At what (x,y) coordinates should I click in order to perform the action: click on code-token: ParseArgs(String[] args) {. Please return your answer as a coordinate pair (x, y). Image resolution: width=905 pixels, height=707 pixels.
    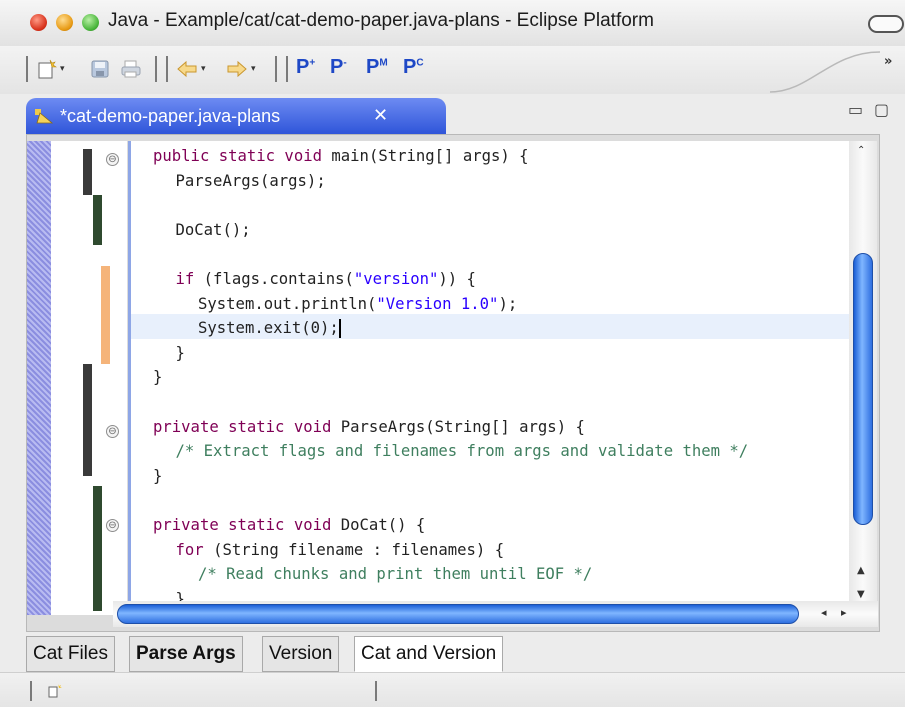
    Looking at the image, I should click on (462, 426).